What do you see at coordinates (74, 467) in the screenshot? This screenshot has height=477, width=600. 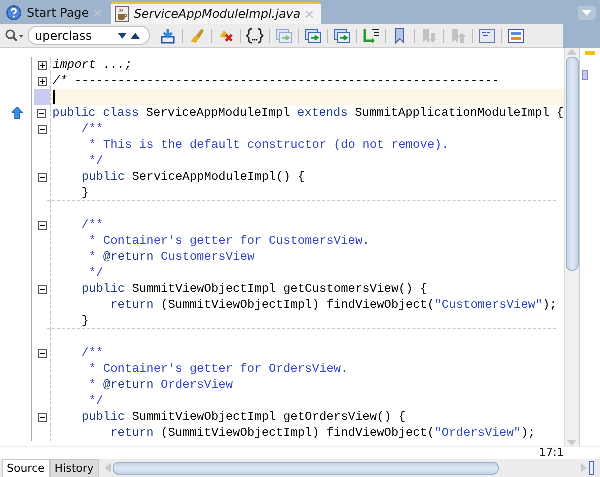 I see `editor-view-tab: History` at bounding box center [74, 467].